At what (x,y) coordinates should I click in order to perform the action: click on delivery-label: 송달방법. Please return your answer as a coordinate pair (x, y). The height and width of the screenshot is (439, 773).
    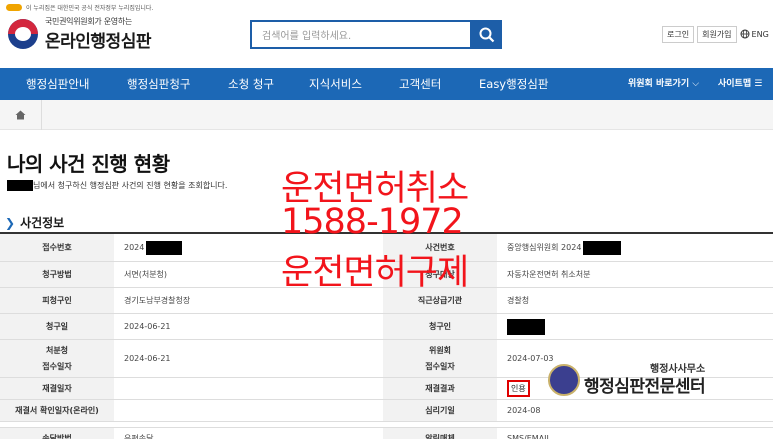
    Looking at the image, I should click on (57, 433).